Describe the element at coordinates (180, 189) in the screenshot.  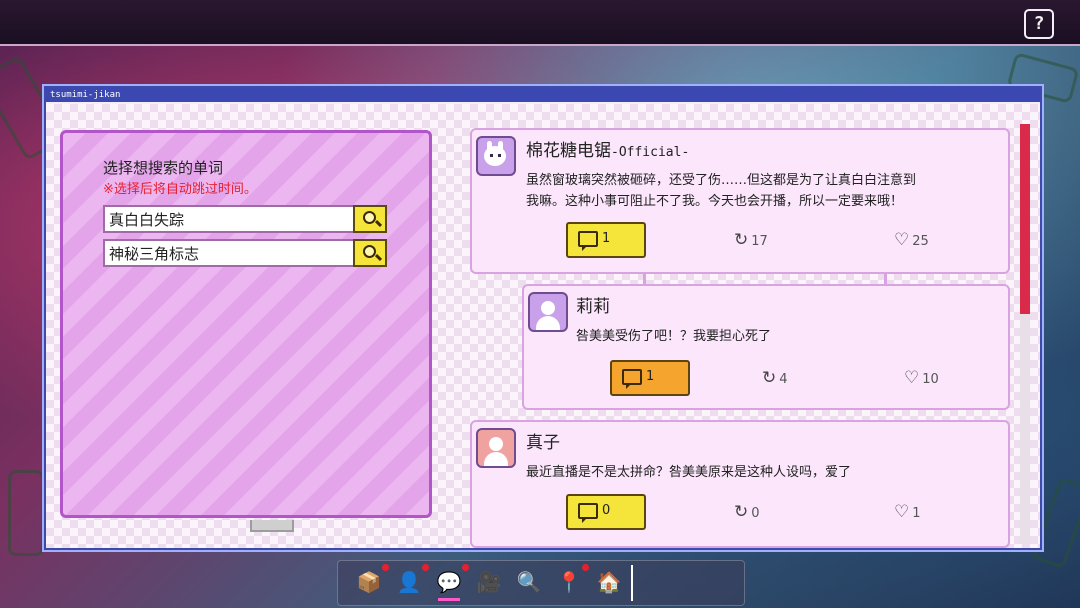
I see `search-note: ※选择后将自动跳过时间。` at that location.